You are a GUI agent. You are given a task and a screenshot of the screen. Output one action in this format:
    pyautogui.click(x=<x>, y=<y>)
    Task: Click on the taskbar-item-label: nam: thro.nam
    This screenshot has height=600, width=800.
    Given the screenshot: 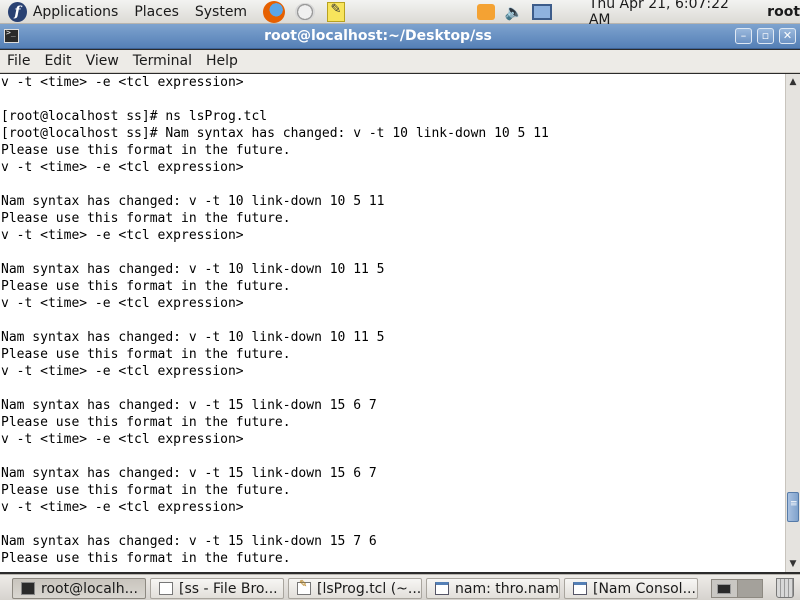 What is the action you would take?
    pyautogui.click(x=507, y=588)
    